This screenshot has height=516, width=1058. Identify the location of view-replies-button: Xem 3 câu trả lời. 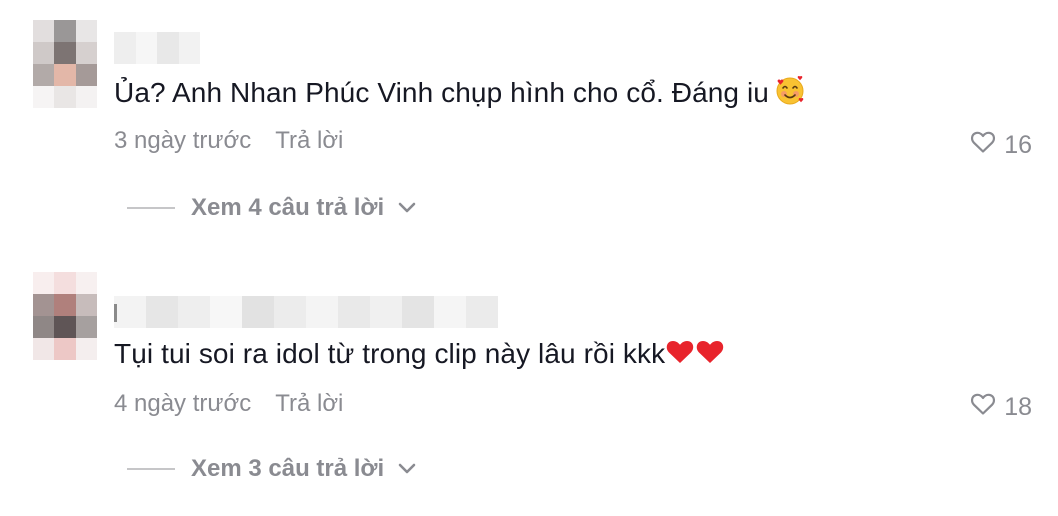
(271, 469).